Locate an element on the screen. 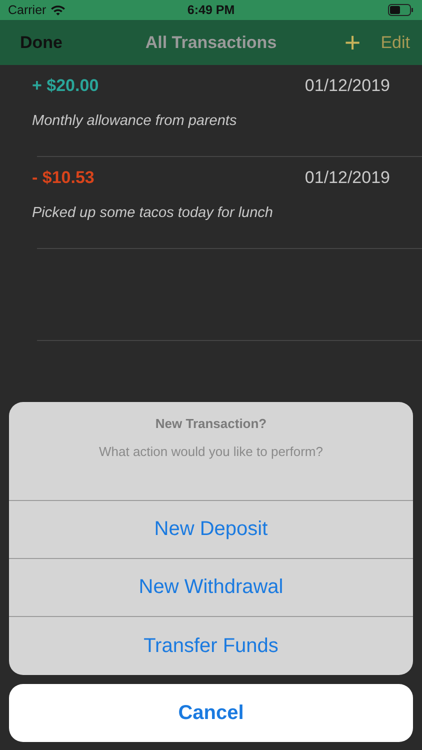 The height and width of the screenshot is (750, 422). done-button: Done is located at coordinates (41, 42).